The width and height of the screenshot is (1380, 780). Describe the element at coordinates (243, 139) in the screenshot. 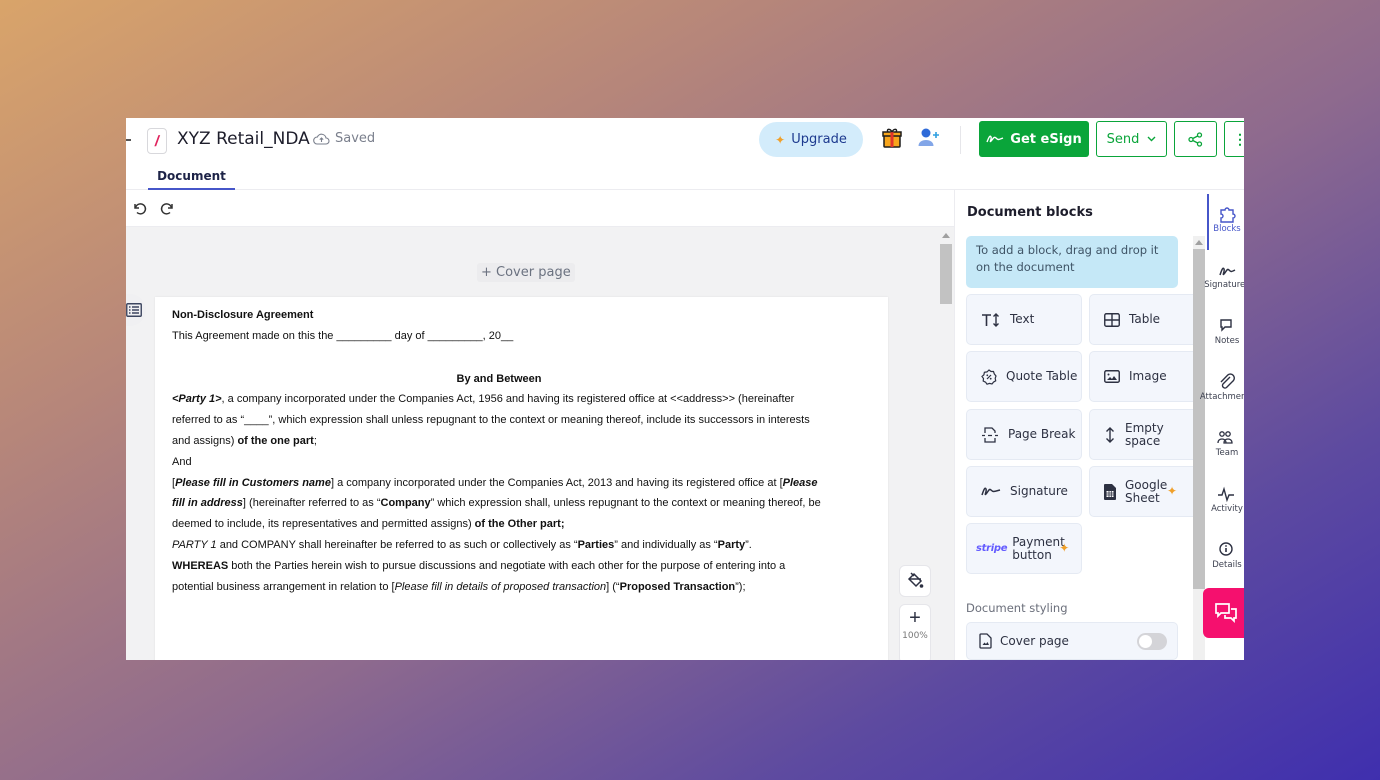

I see `document-title: XYZ Retail_NDA` at that location.